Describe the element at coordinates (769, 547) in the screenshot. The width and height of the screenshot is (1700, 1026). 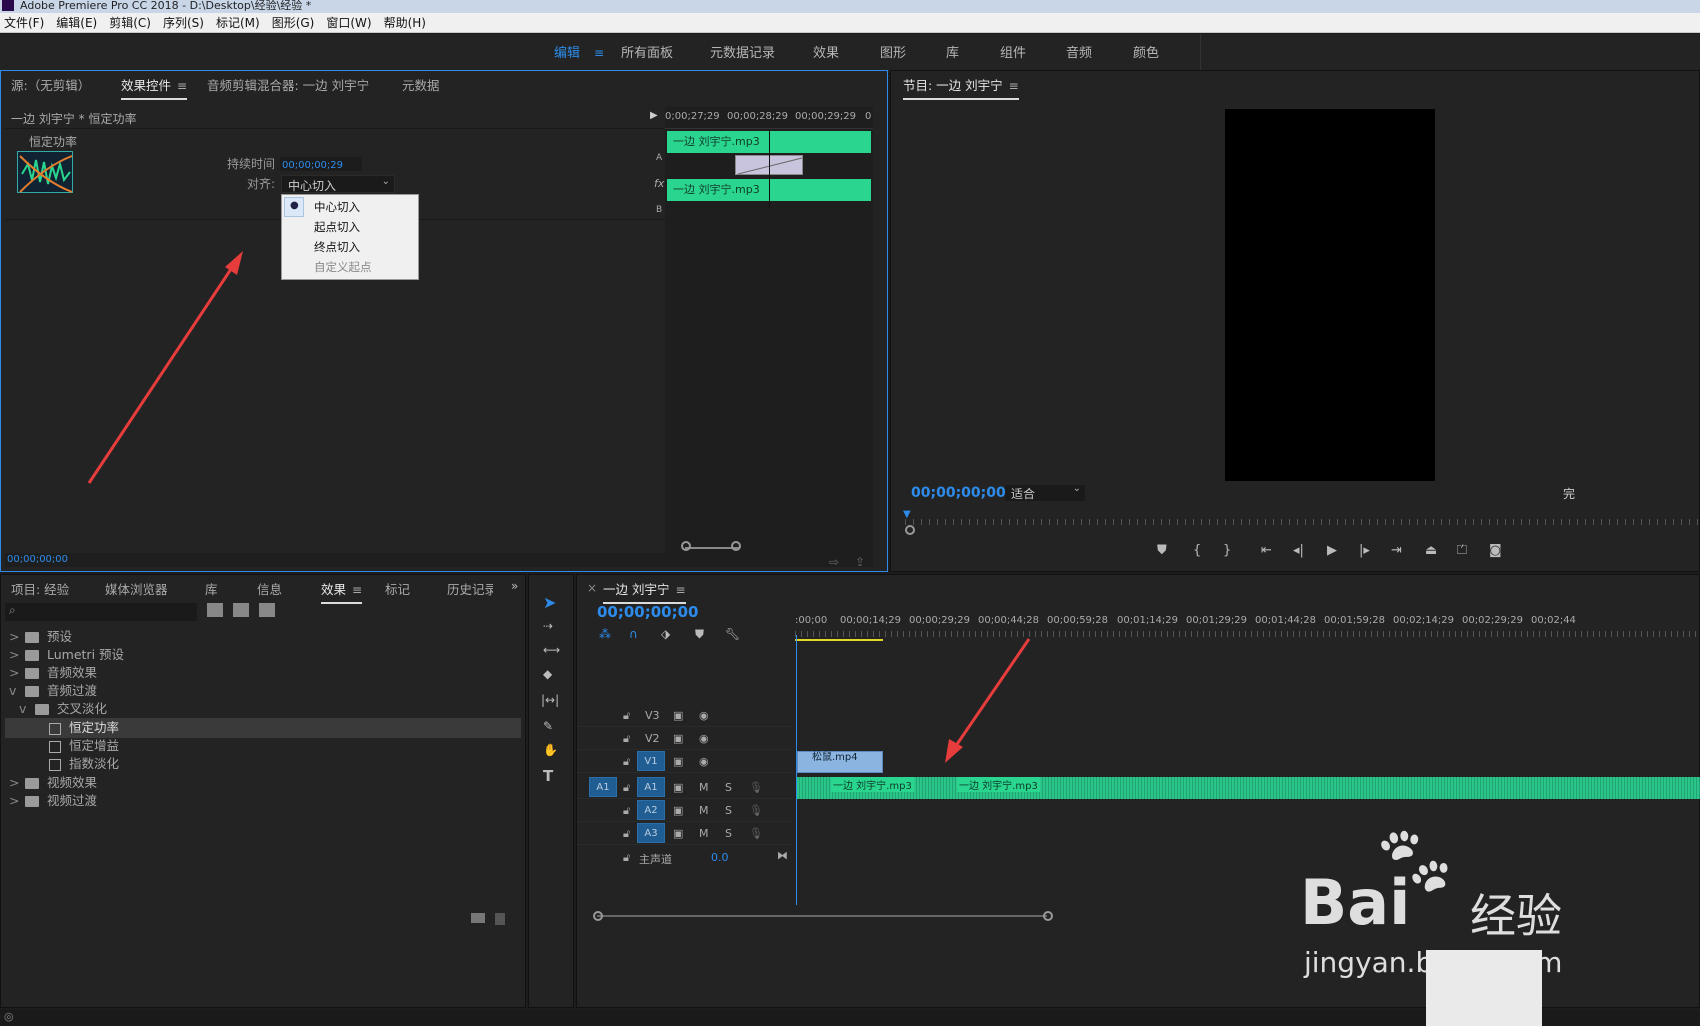
I see `mini-scrollbar` at that location.